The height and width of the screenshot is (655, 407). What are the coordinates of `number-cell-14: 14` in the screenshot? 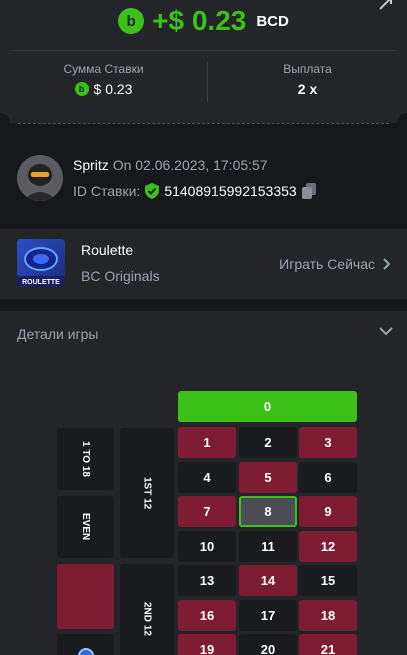 It's located at (268, 580).